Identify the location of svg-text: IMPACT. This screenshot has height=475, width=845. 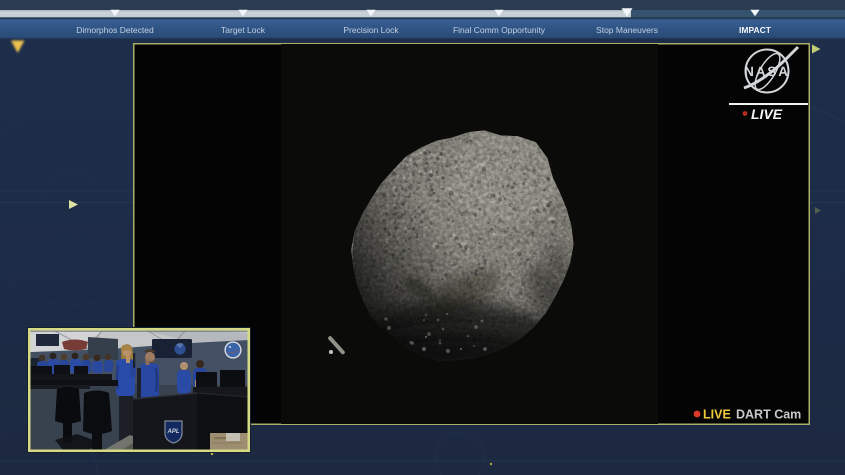
(755, 30).